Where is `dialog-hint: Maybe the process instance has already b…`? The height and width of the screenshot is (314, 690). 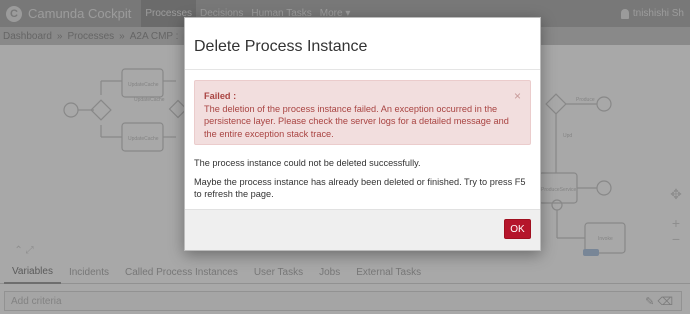
dialog-hint: Maybe the process instance has already b… is located at coordinates (360, 188).